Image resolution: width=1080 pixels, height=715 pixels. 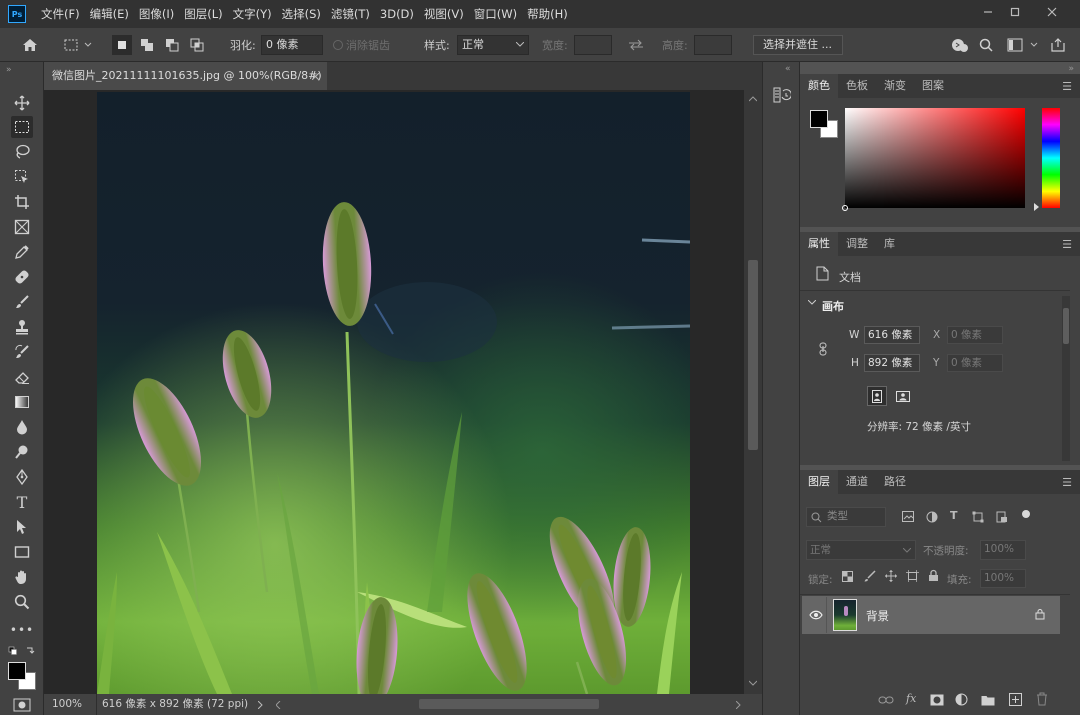 What do you see at coordinates (816, 615) in the screenshot?
I see `eye-visibility-icon` at bounding box center [816, 615].